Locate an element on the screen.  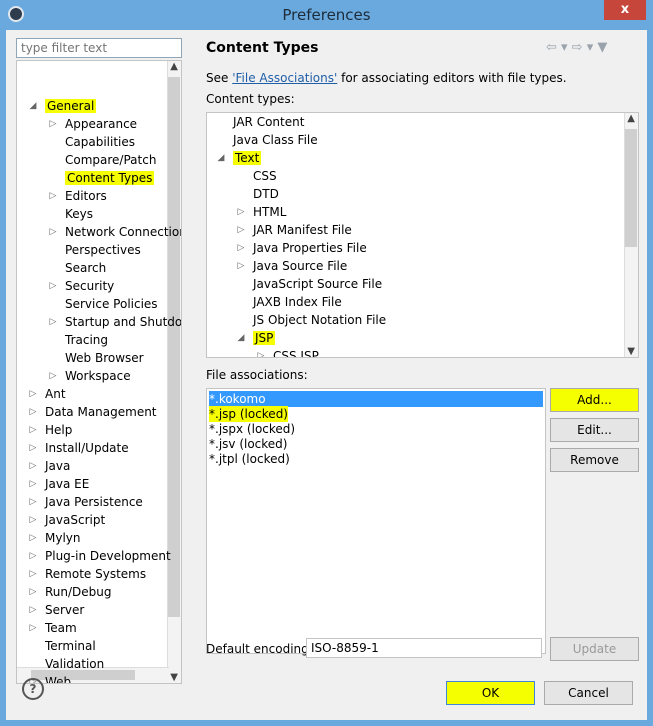
content-scrollbar-thumb is located at coordinates (631, 188).